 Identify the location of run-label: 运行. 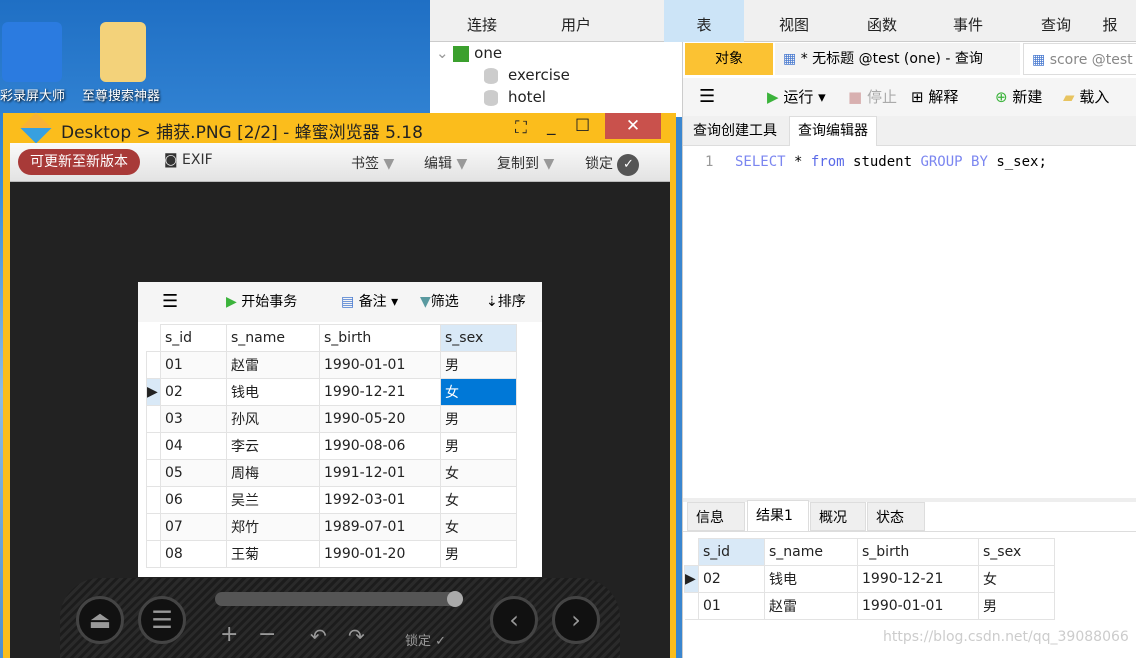
(798, 97).